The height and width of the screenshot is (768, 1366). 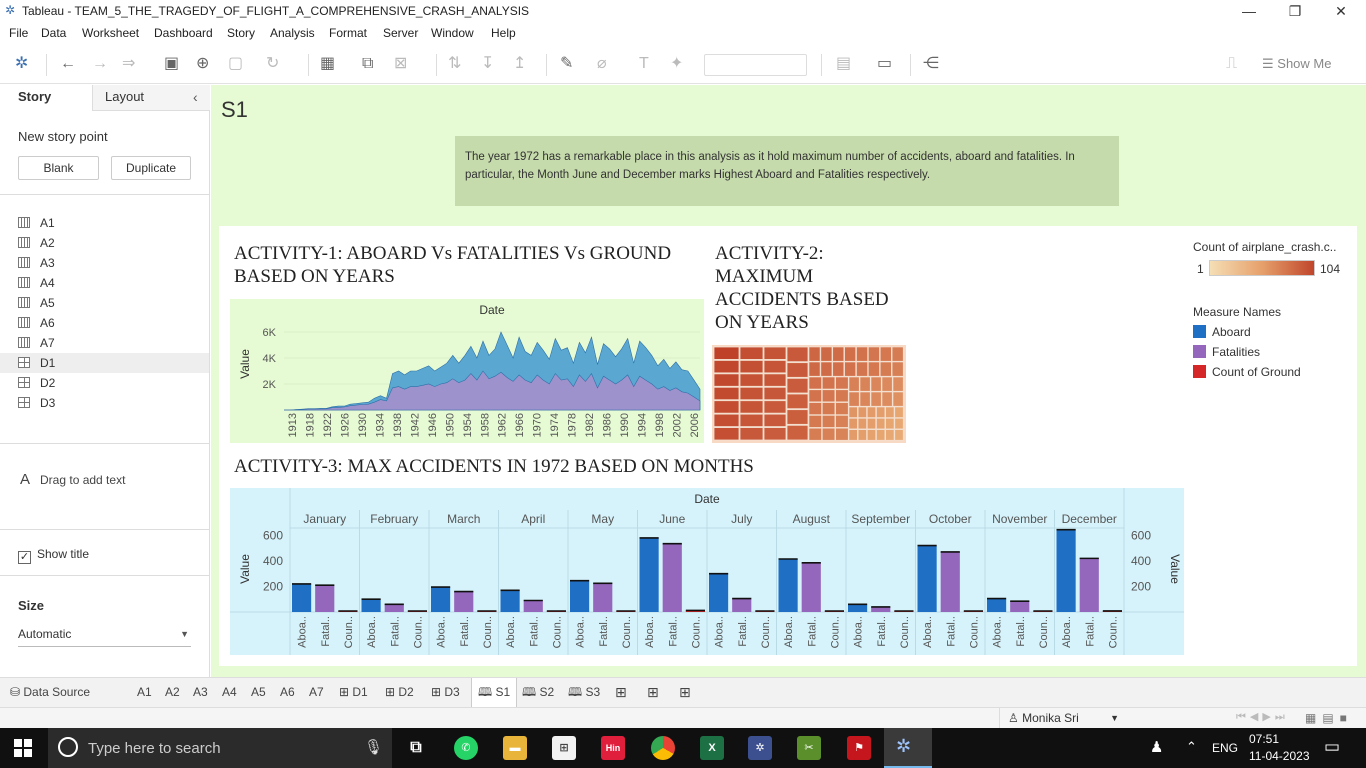 What do you see at coordinates (171, 64) in the screenshot?
I see `save-icon: ▣` at bounding box center [171, 64].